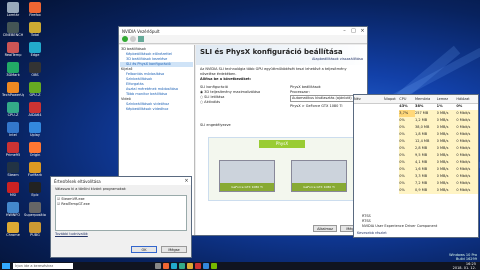 This screenshot has height=270, width=480. What do you see at coordinates (353, 31) in the screenshot?
I see `maximize-button: □` at bounding box center [353, 31].